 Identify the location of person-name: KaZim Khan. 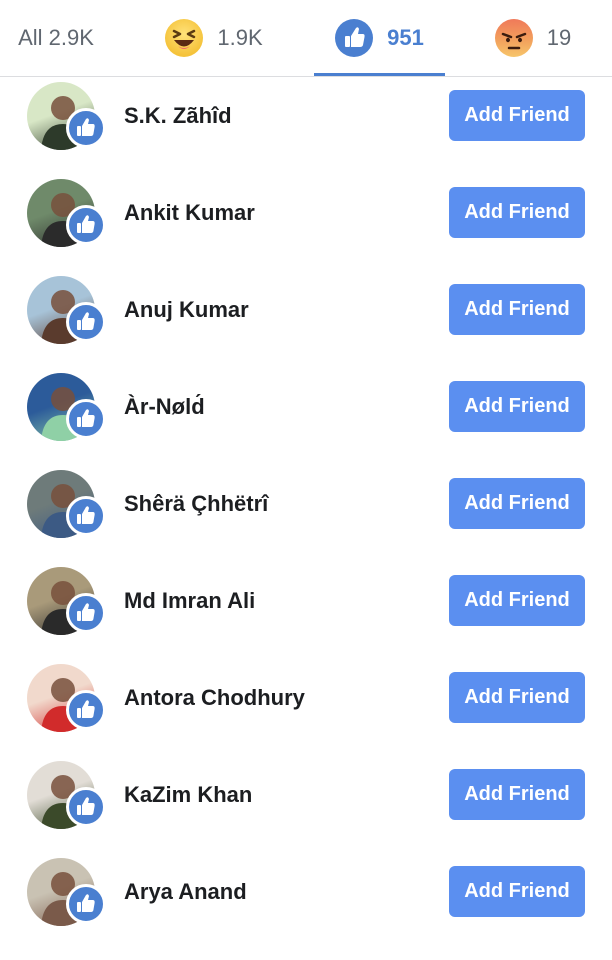
(188, 795).